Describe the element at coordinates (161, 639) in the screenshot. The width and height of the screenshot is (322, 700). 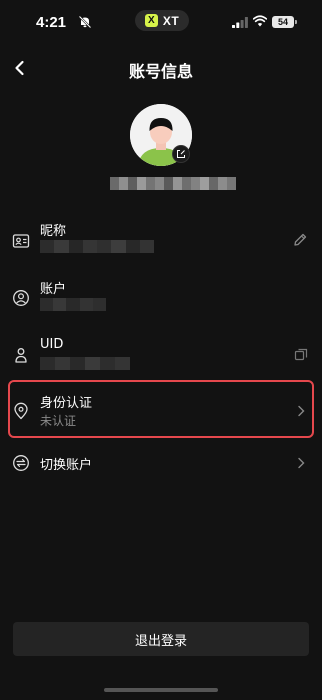
I see `logout-button: 退出登录` at that location.